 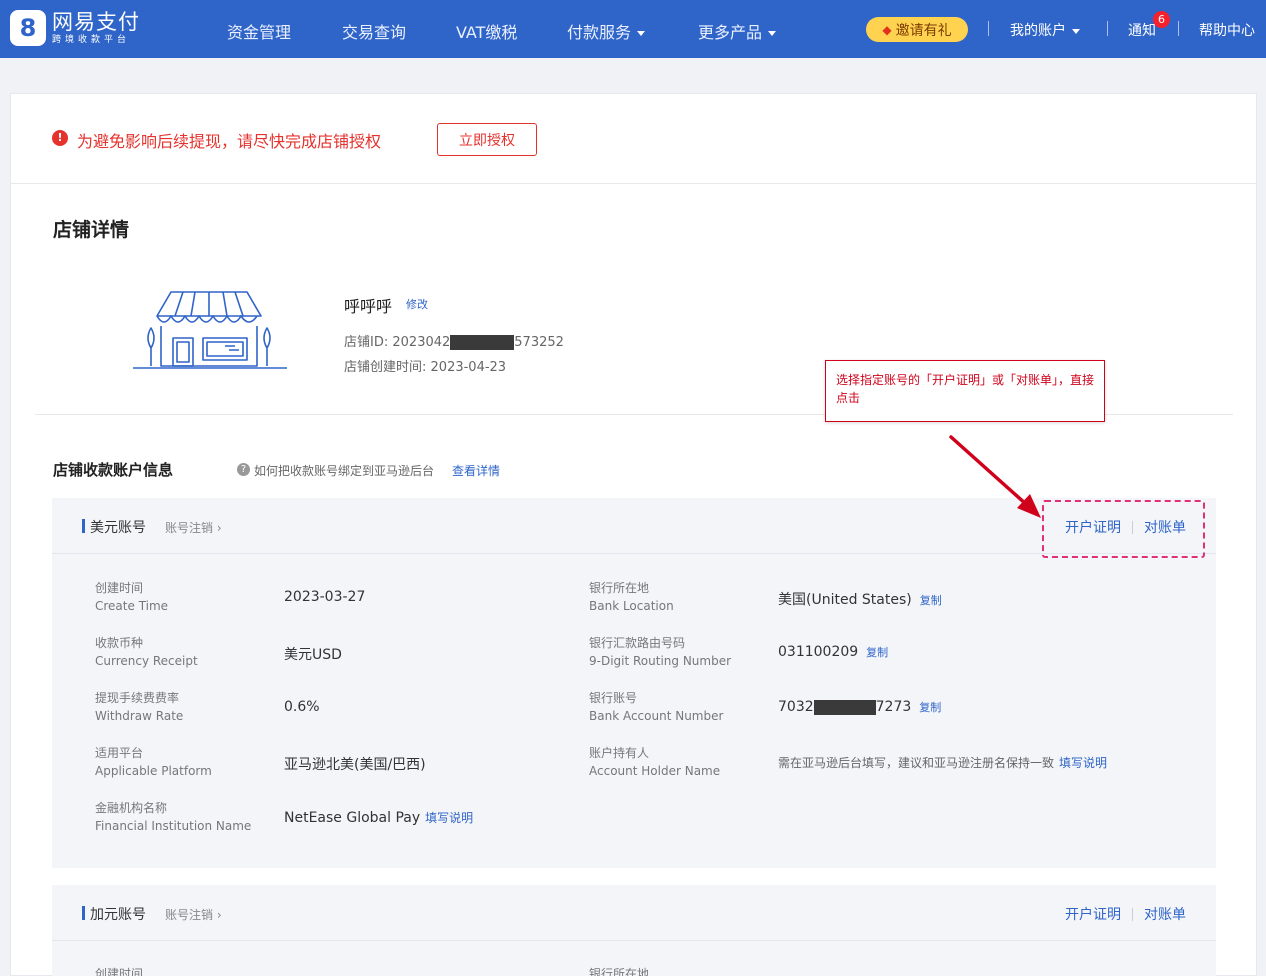 I want to click on cad-account-header: 加元账号 账号注销 › 开户证明 对账单, so click(x=634, y=913).